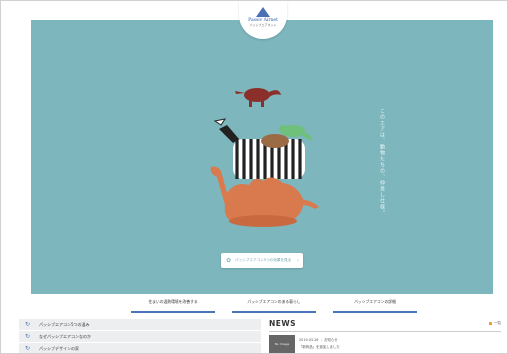 The width and height of the screenshot is (508, 354). I want to click on sidebar-item-why: ↻ なぜパッシブエアコンなのか, so click(140, 337).